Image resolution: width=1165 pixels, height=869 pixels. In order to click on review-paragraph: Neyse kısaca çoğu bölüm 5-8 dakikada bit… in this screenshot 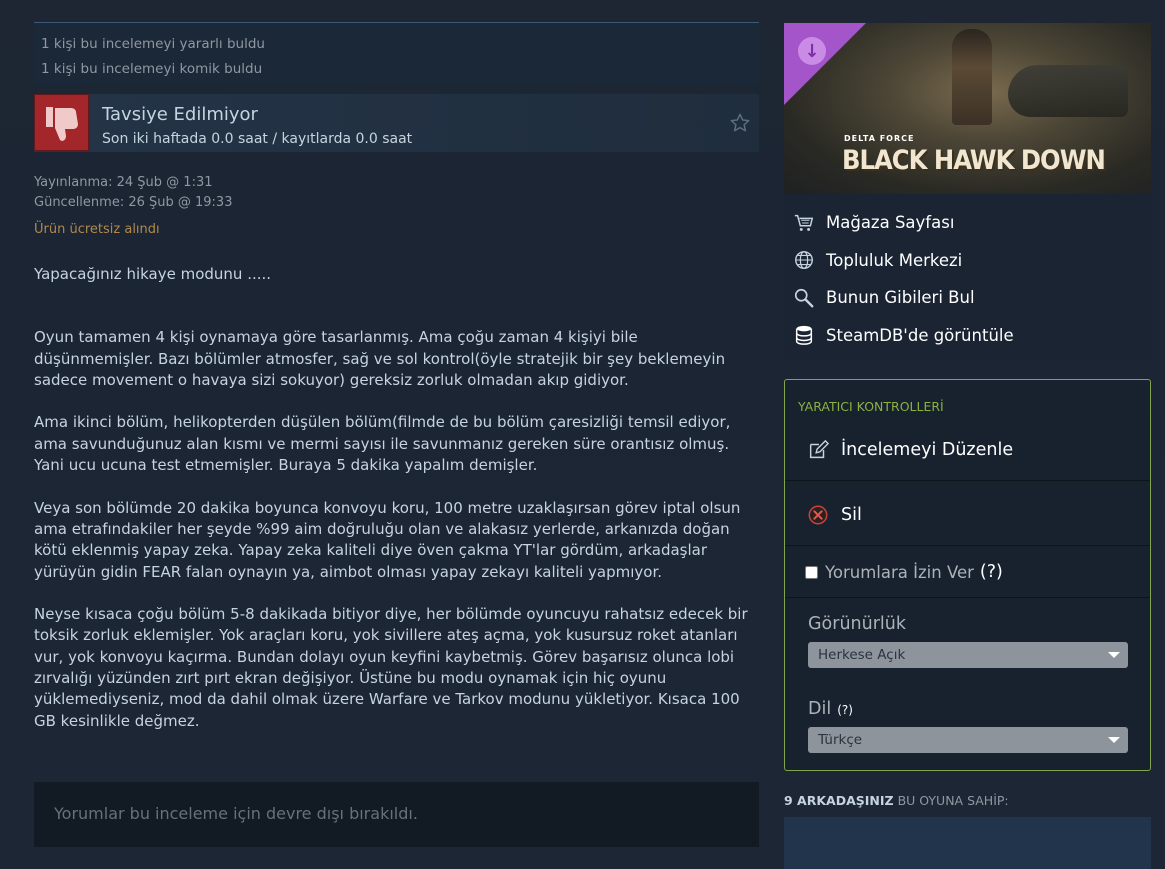, I will do `click(391, 667)`.